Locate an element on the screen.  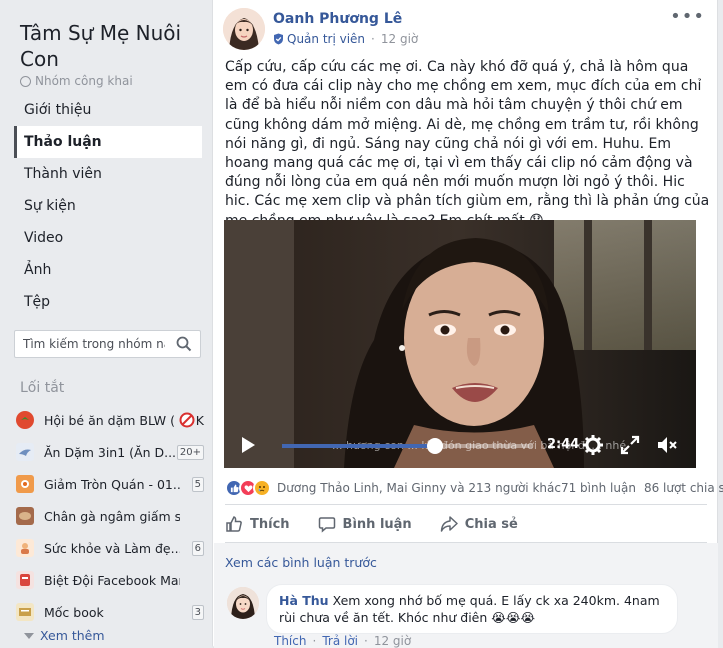
mute-icon is located at coordinates (667, 445).